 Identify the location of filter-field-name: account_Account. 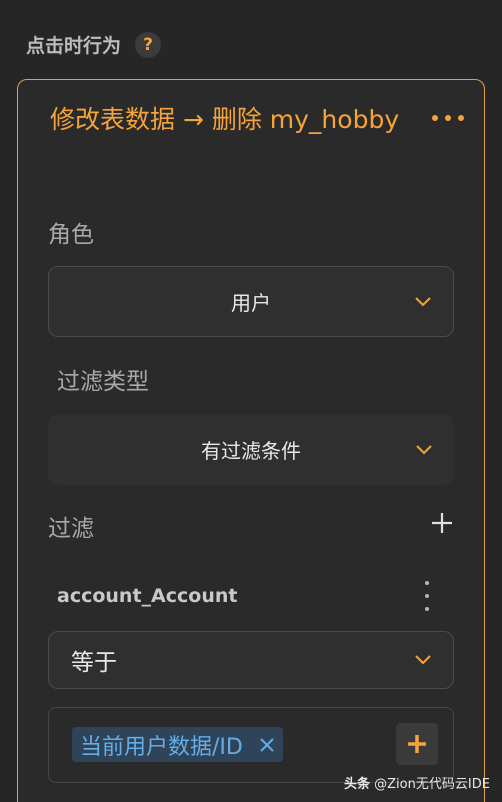
(147, 596).